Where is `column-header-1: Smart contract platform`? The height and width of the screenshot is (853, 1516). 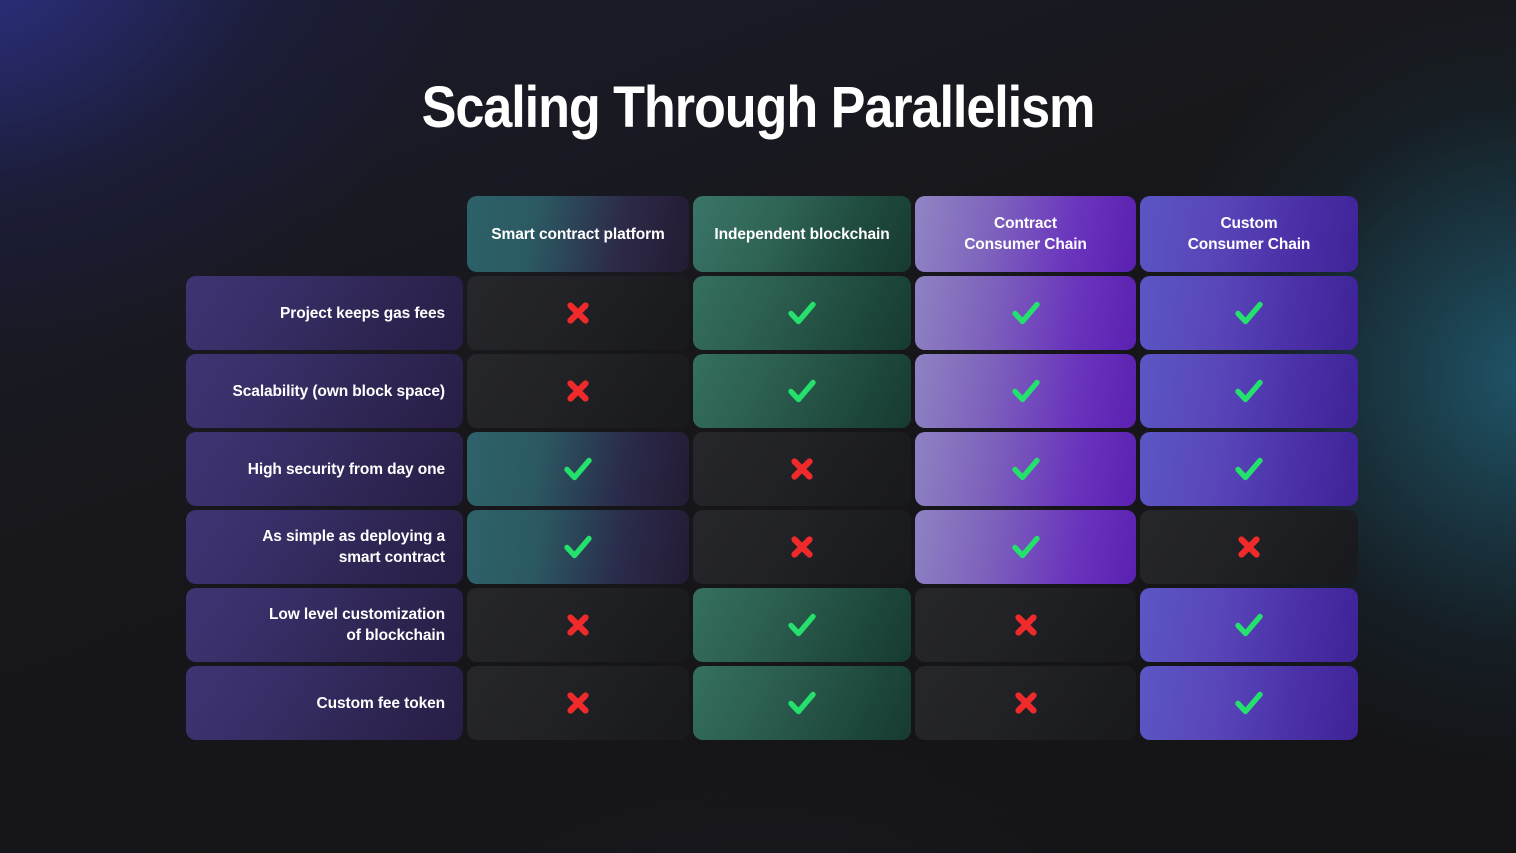 column-header-1: Smart contract platform is located at coordinates (578, 234).